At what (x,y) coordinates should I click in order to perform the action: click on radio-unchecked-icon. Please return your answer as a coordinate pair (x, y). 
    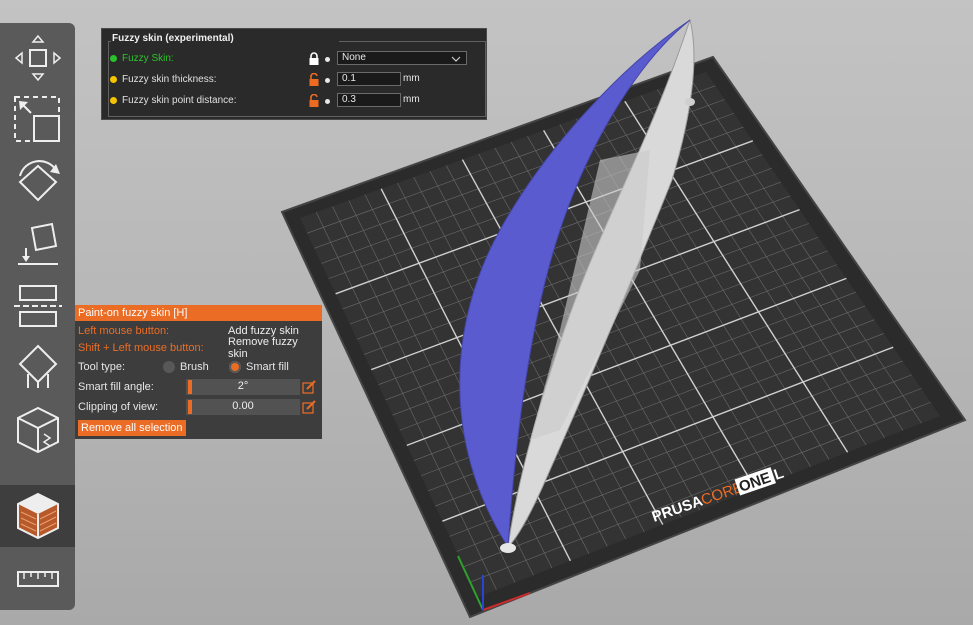
    Looking at the image, I should click on (169, 367).